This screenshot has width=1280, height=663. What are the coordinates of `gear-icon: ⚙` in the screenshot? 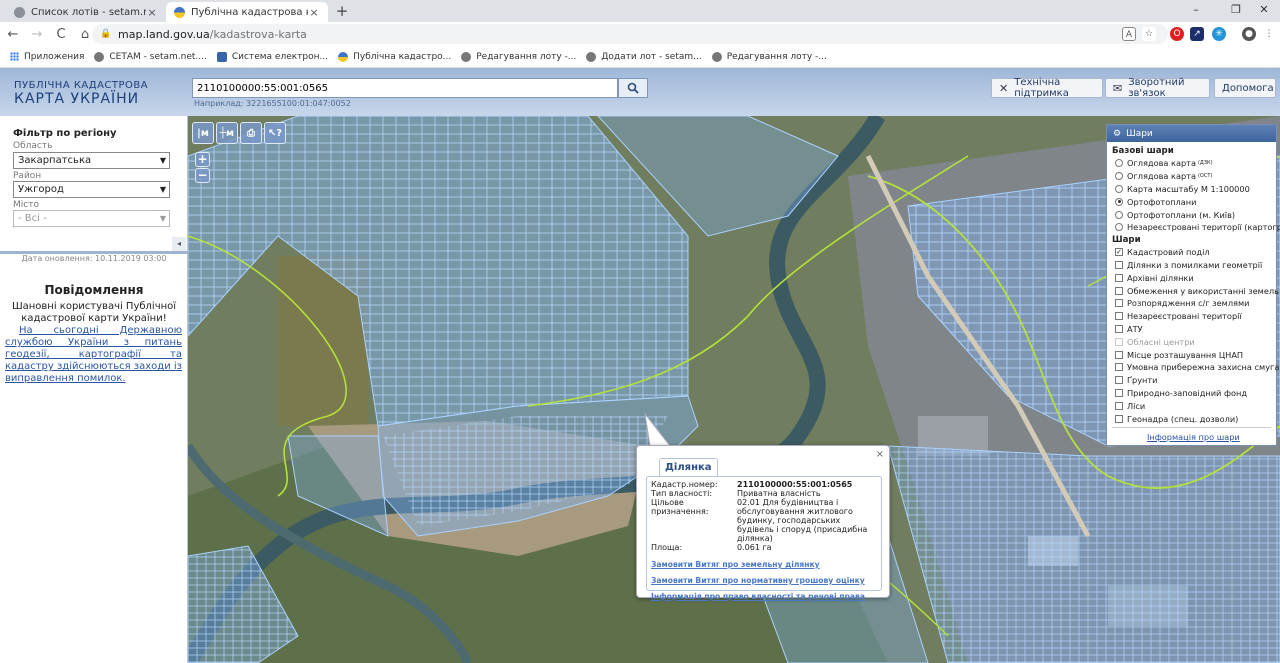 It's located at (1117, 133).